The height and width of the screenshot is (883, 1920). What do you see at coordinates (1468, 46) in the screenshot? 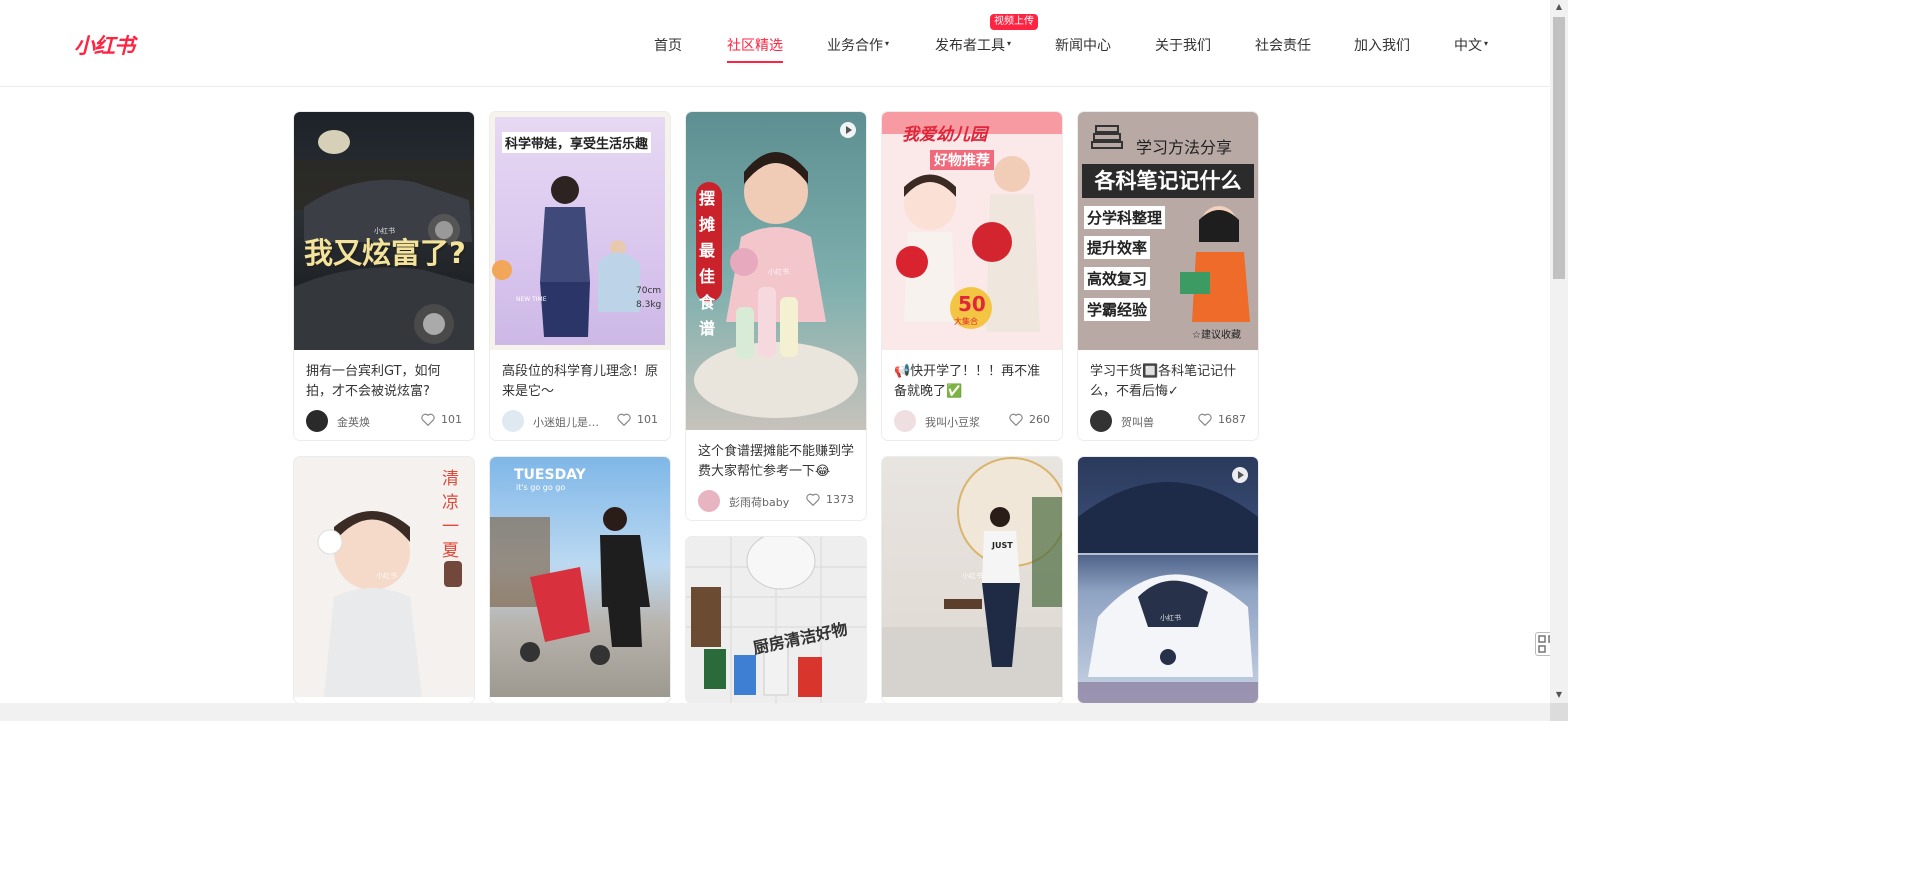
I see `nav-language-label: 中文` at bounding box center [1468, 46].